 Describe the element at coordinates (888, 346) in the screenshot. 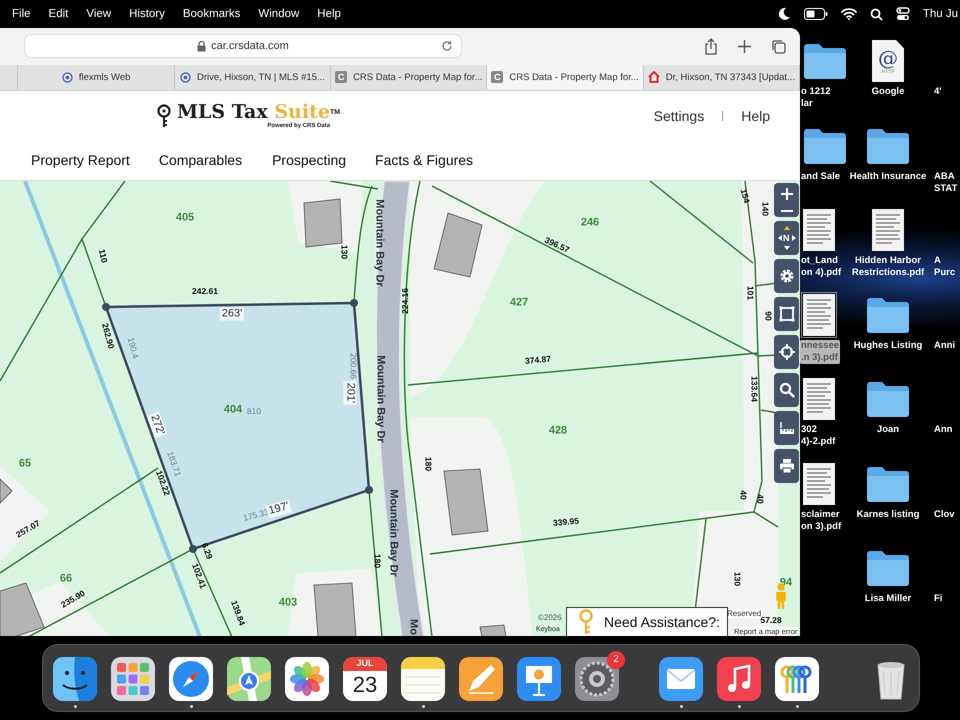

I see `file-label: Hughes Listing` at that location.